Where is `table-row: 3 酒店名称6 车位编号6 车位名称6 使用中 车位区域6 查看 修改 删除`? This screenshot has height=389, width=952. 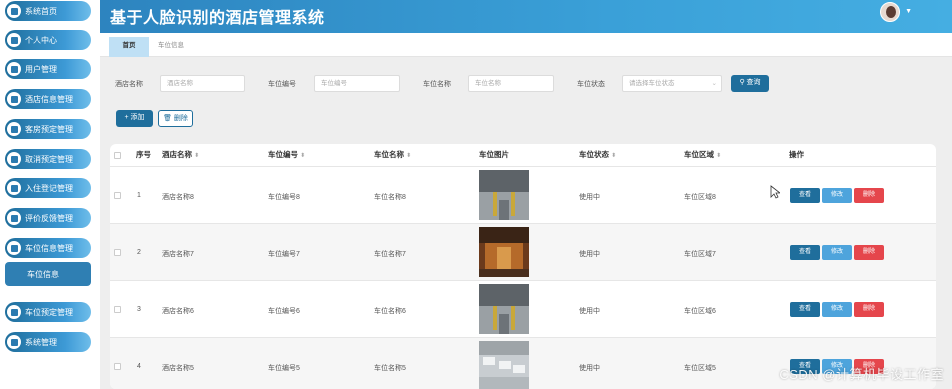 table-row: 3 酒店名称6 车位编号6 车位名称6 使用中 车位区域6 查看 修改 删除 is located at coordinates (523, 308).